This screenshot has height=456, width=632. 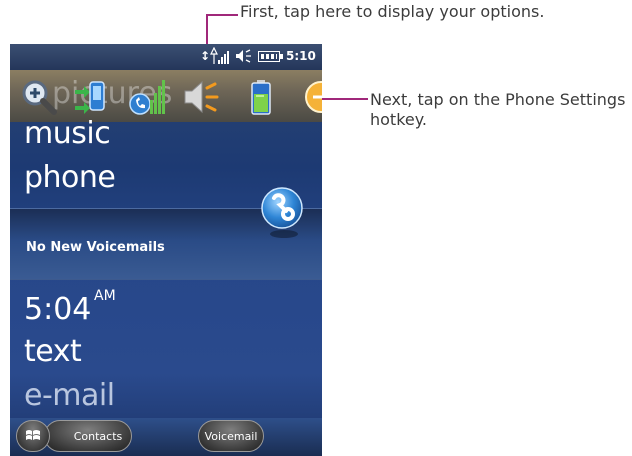 I want to click on more-hotkey-icon, so click(x=312, y=97).